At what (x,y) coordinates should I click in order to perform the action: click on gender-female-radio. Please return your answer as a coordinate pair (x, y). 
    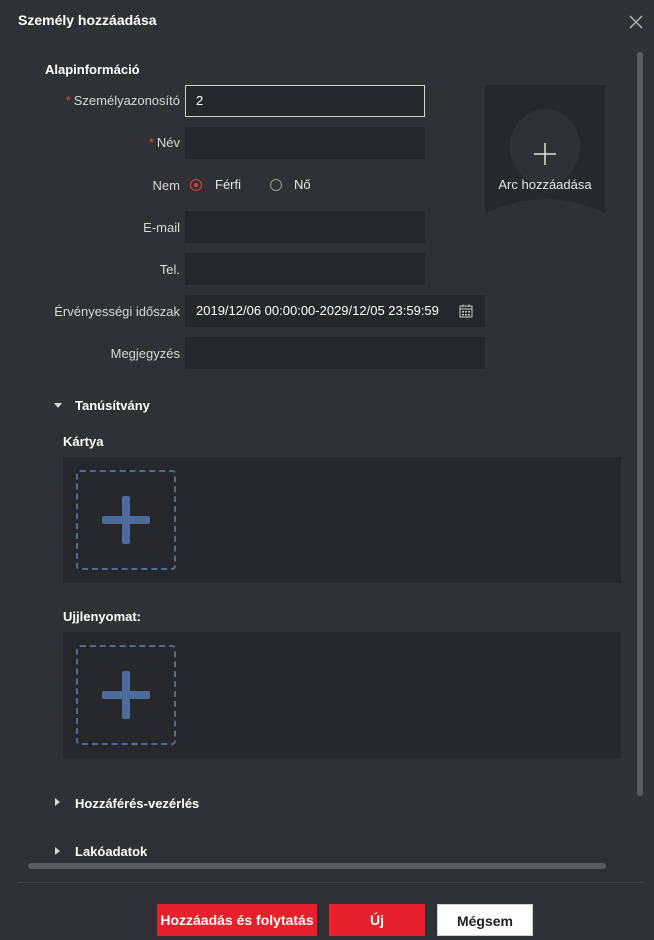
    Looking at the image, I should click on (276, 185).